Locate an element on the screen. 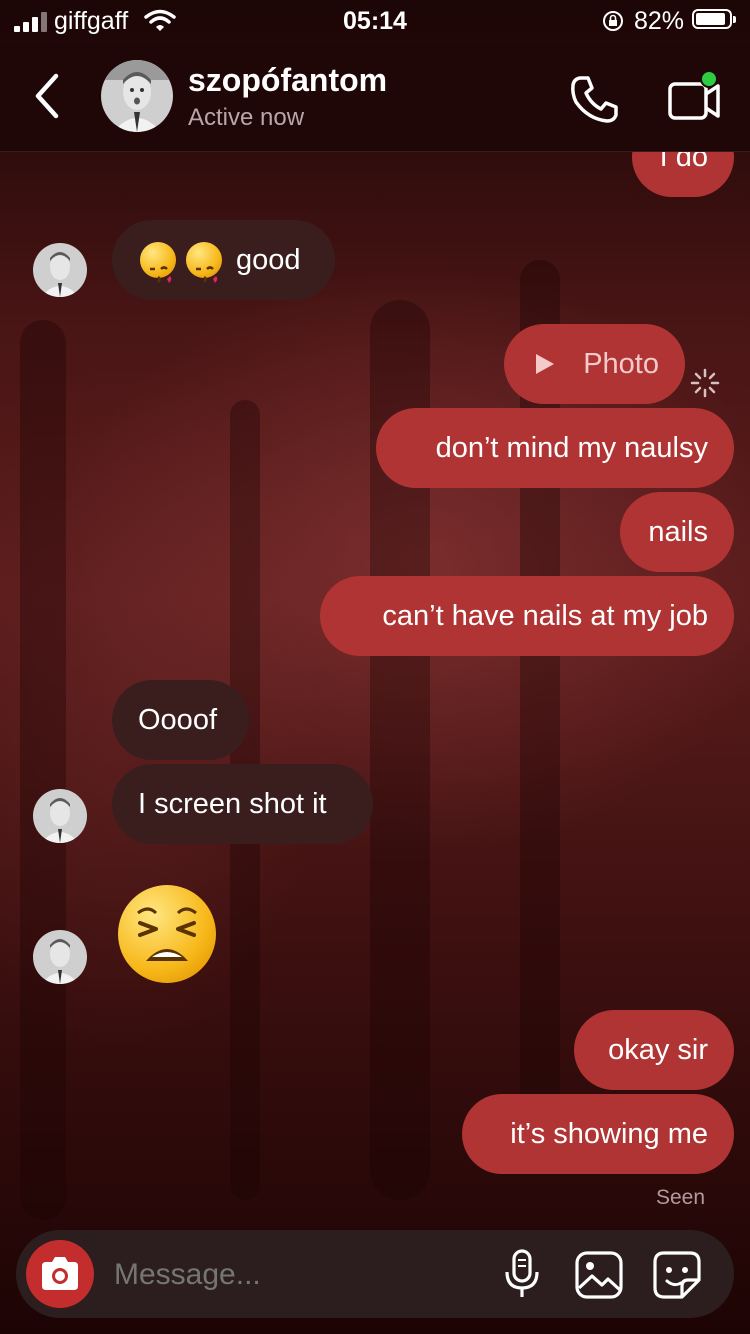 The image size is (750, 1334). message-text: I screen shot it is located at coordinates (232, 804).